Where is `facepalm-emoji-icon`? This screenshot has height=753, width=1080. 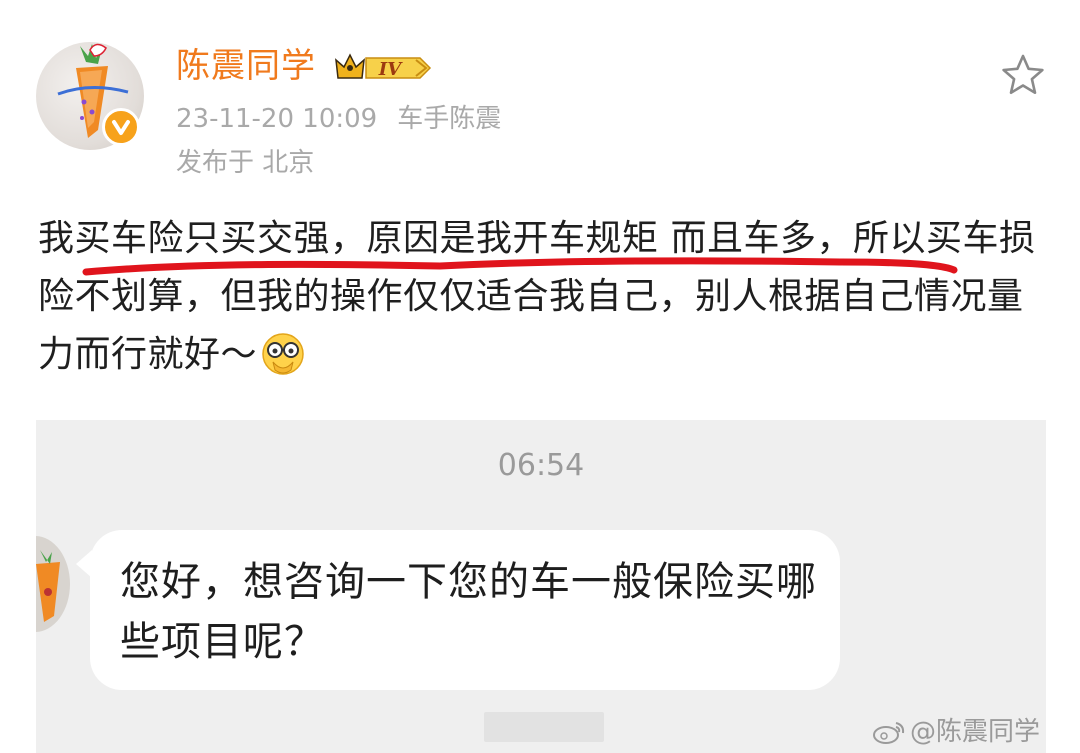 facepalm-emoji-icon is located at coordinates (283, 354).